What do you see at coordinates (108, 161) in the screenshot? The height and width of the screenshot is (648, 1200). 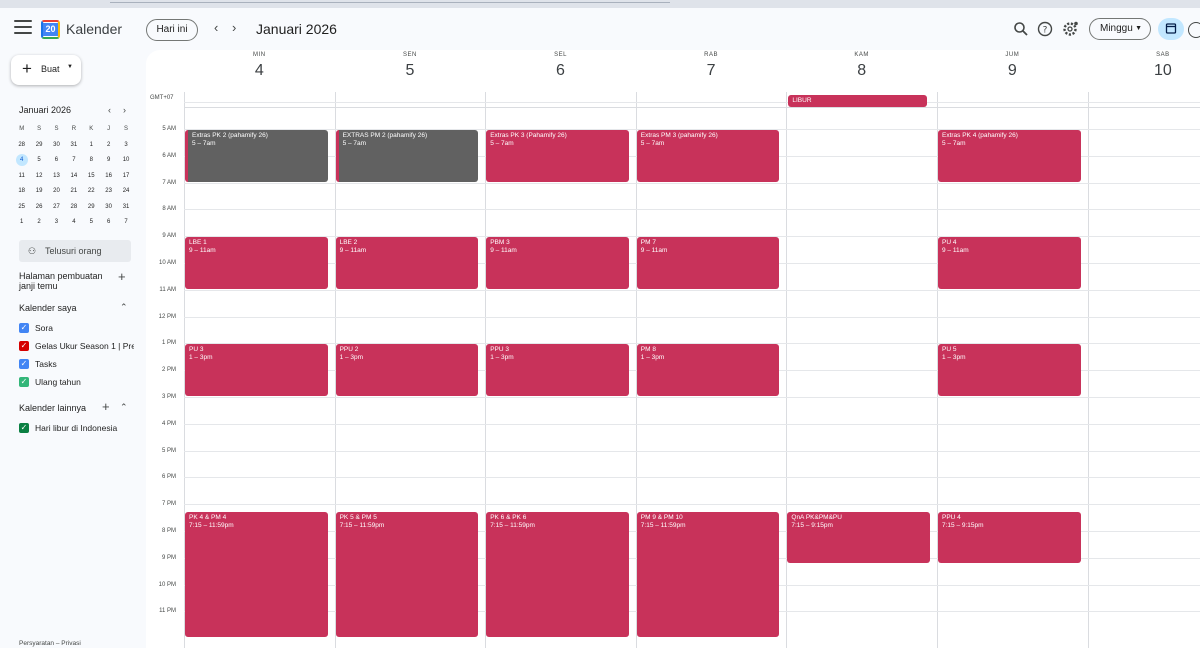 I see `mini-day: 9` at bounding box center [108, 161].